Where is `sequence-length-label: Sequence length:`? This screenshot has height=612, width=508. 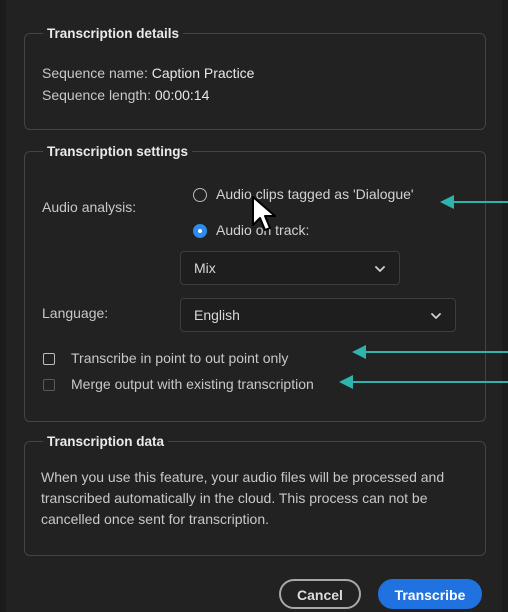 sequence-length-label: Sequence length: is located at coordinates (98, 95).